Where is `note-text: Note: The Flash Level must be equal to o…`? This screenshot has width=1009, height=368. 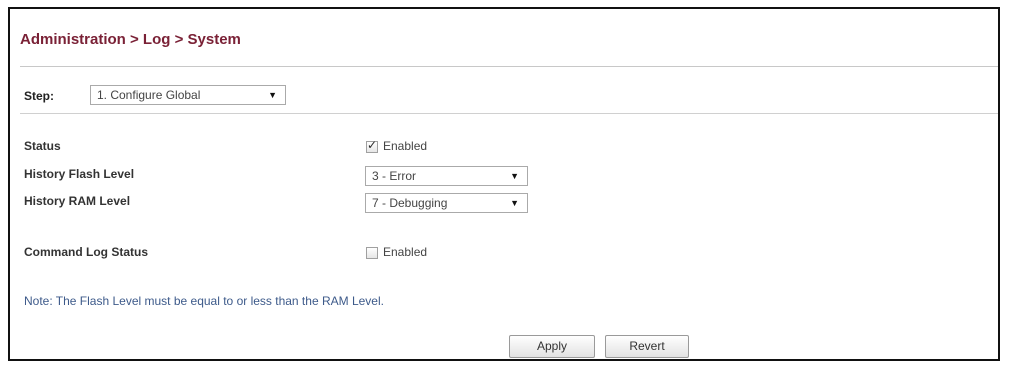
note-text: Note: The Flash Level must be equal to o… is located at coordinates (204, 301).